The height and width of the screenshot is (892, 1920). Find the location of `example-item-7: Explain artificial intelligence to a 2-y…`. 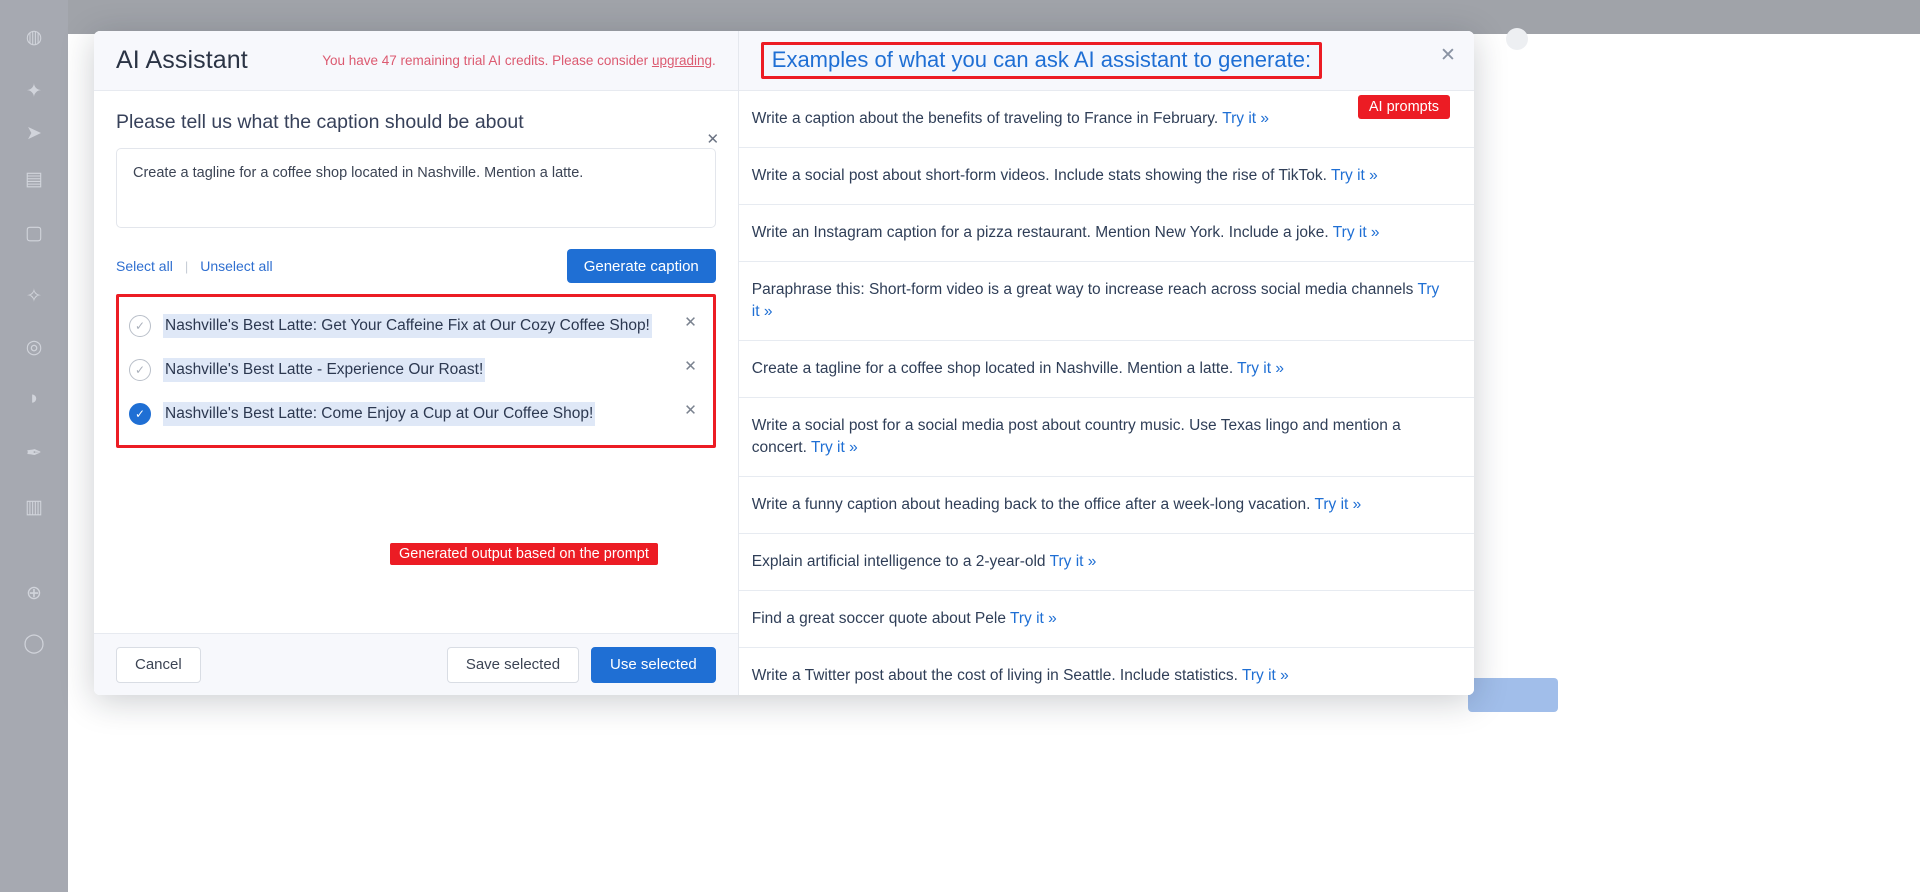

example-item-7: Explain artificial intelligence to a 2-y… is located at coordinates (1106, 562).